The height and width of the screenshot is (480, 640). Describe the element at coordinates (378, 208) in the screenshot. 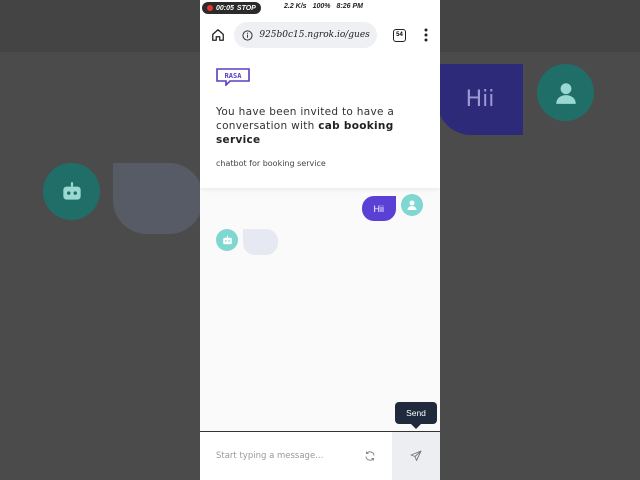

I see `user-message-bubble: Hii` at that location.